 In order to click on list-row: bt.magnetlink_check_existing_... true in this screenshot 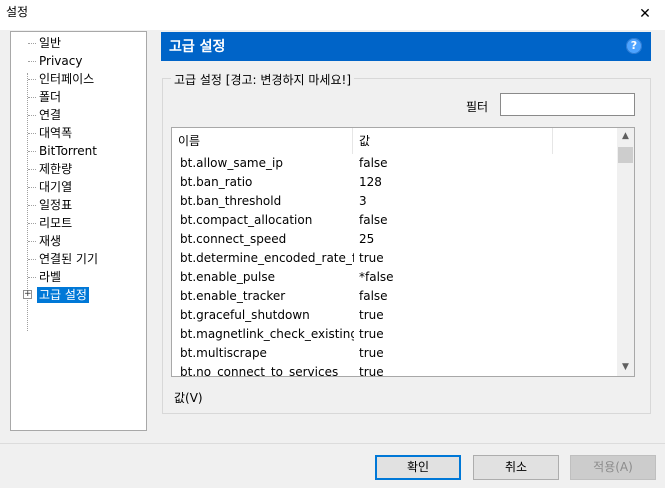, I will do `click(395, 334)`.